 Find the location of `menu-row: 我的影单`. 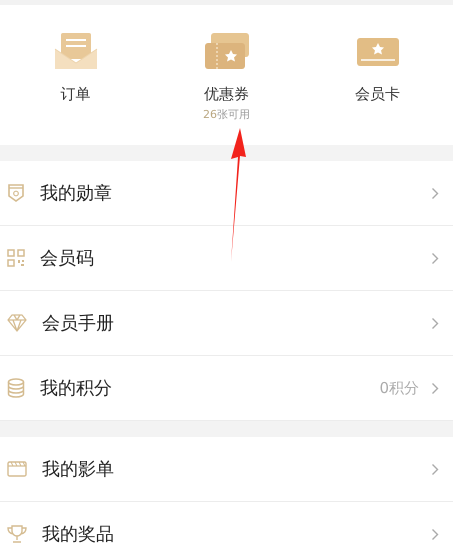

menu-row: 我的影单 is located at coordinates (226, 469).